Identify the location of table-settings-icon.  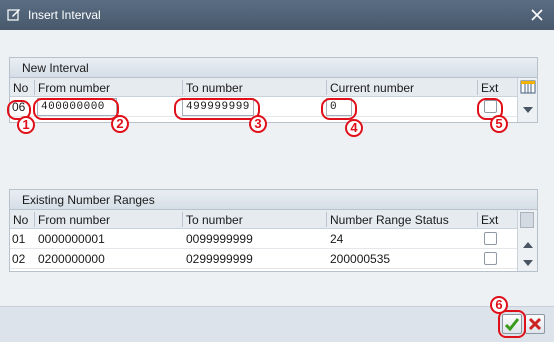
(528, 87).